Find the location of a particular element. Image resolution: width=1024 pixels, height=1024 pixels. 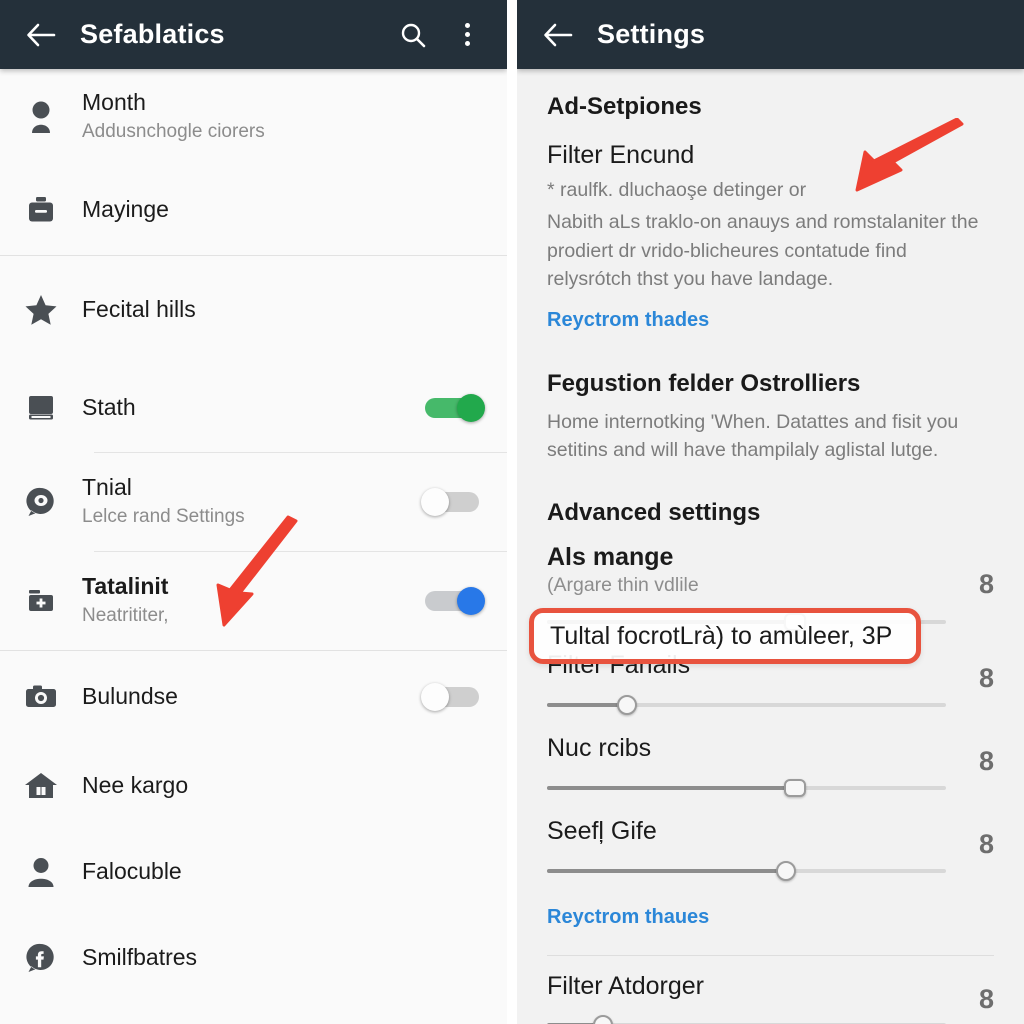

list-item-text: Stath is located at coordinates (240, 407).